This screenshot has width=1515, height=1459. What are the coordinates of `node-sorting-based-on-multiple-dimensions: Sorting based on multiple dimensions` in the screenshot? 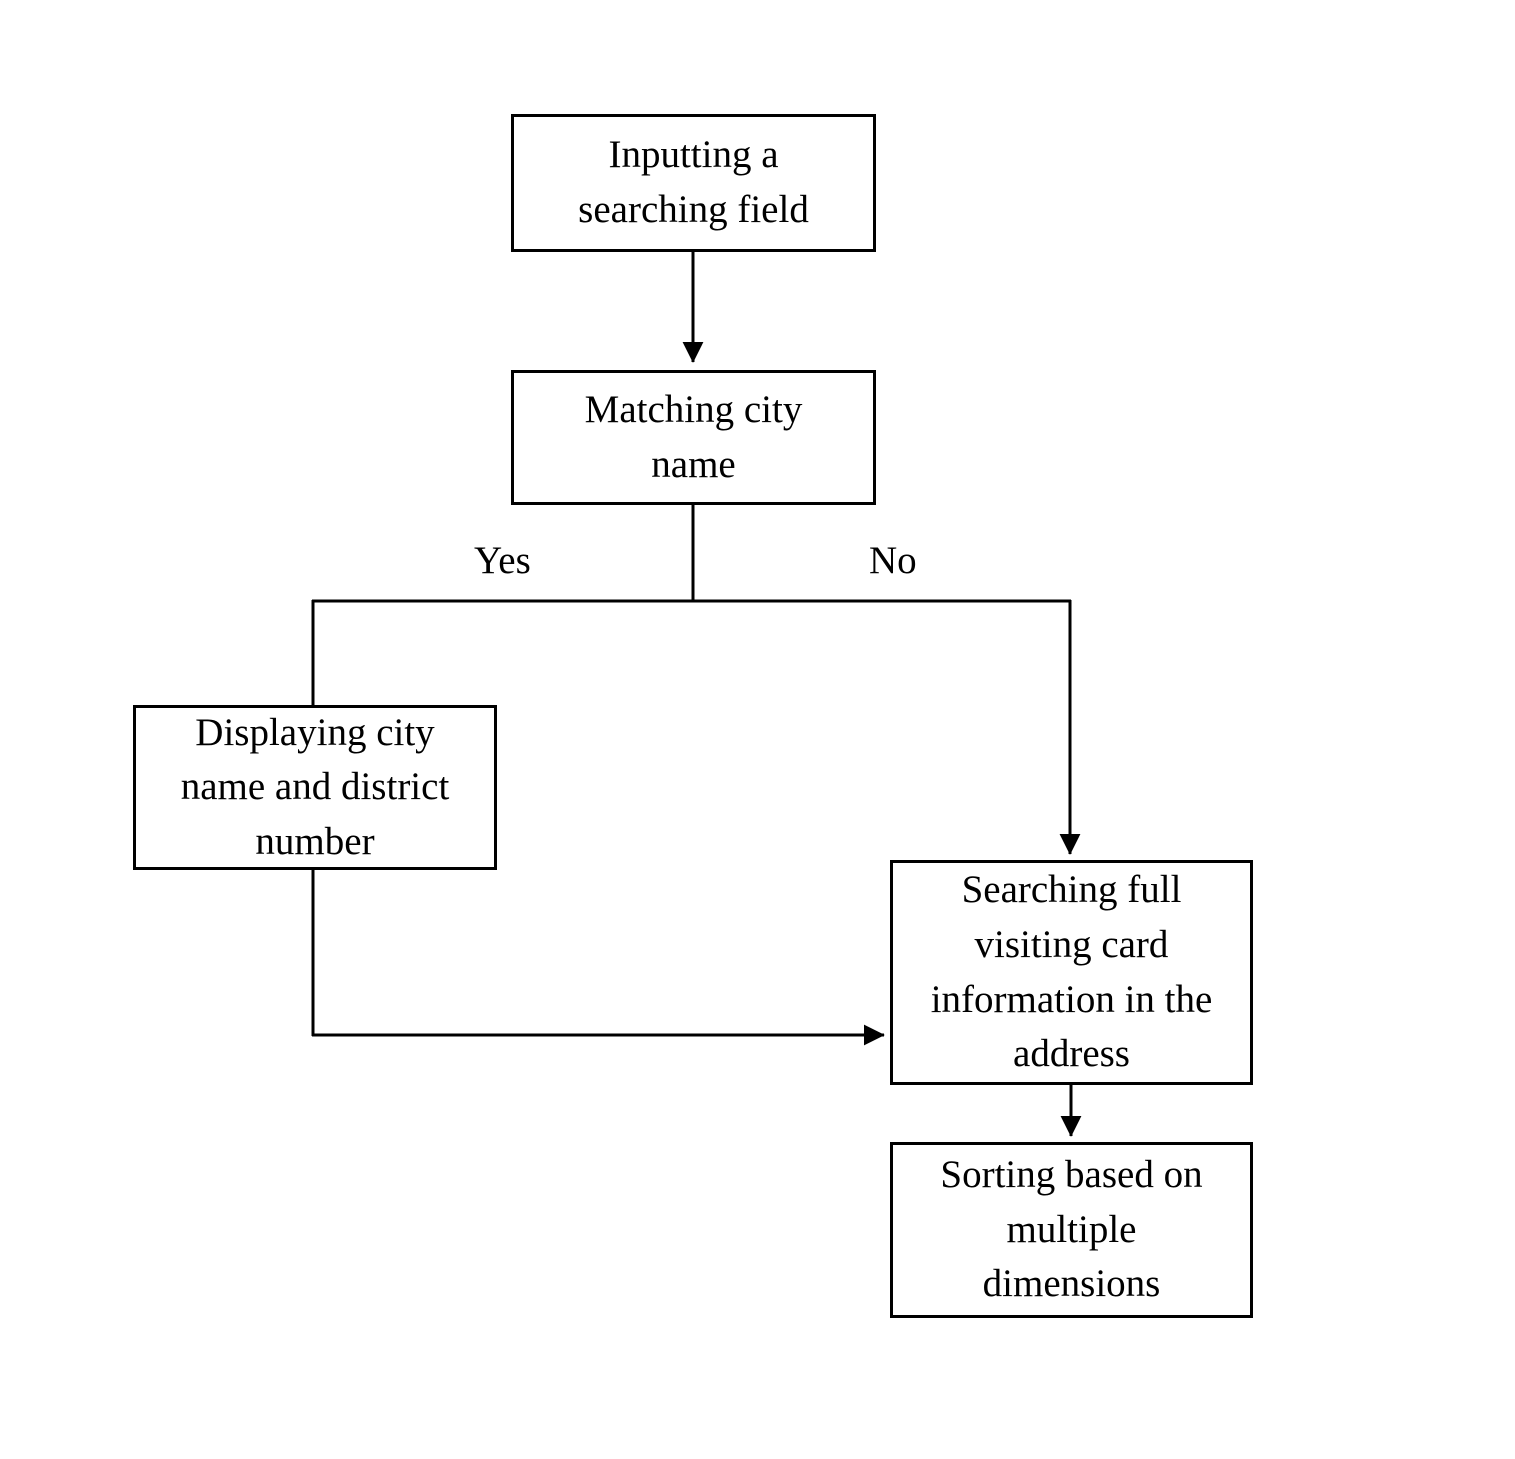 It's located at (1071, 1230).